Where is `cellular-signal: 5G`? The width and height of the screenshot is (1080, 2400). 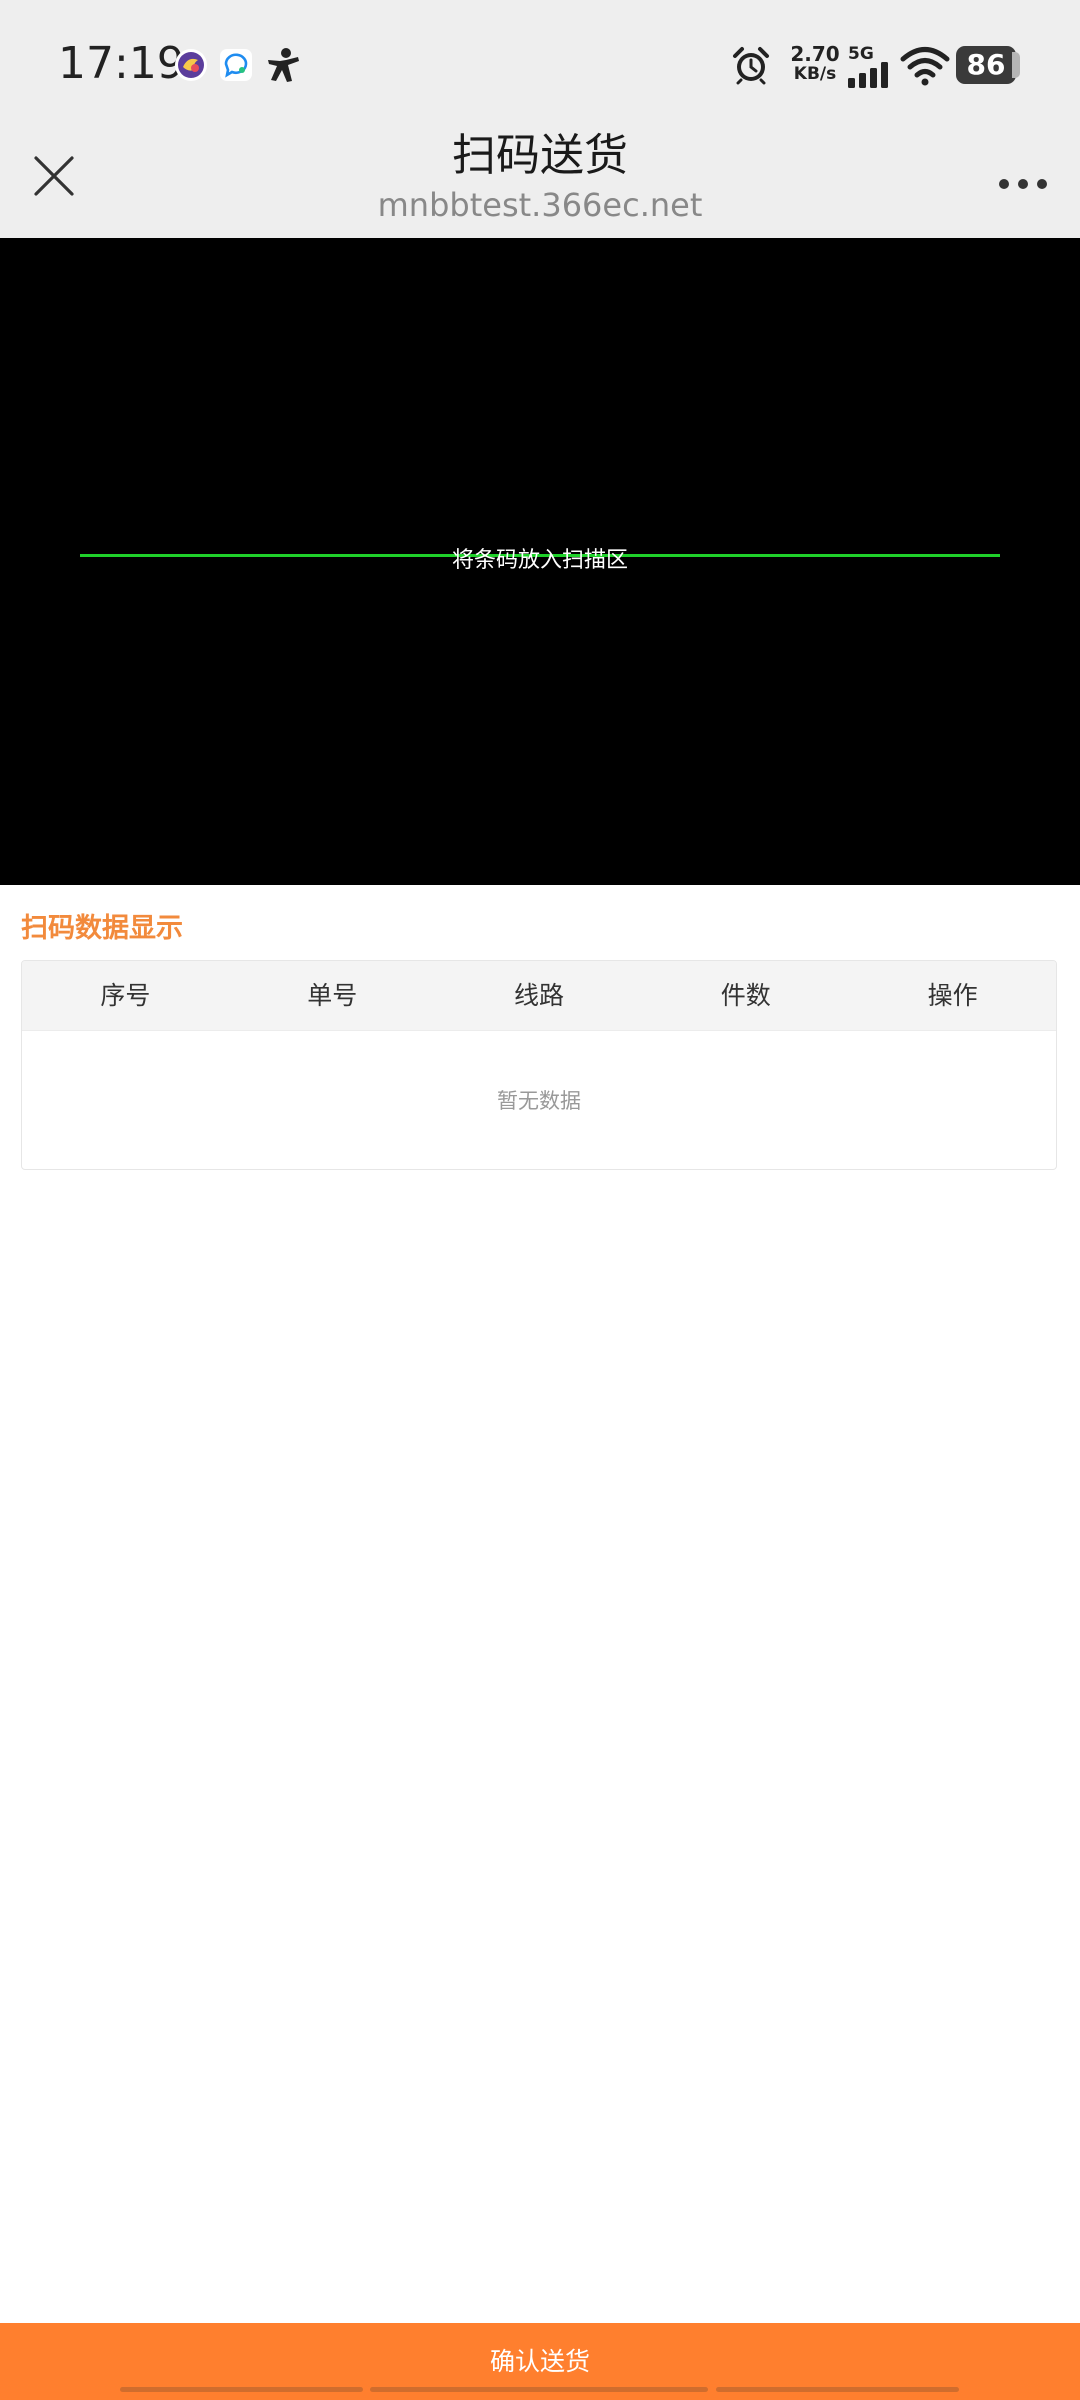
cellular-signal: 5G is located at coordinates (870, 66).